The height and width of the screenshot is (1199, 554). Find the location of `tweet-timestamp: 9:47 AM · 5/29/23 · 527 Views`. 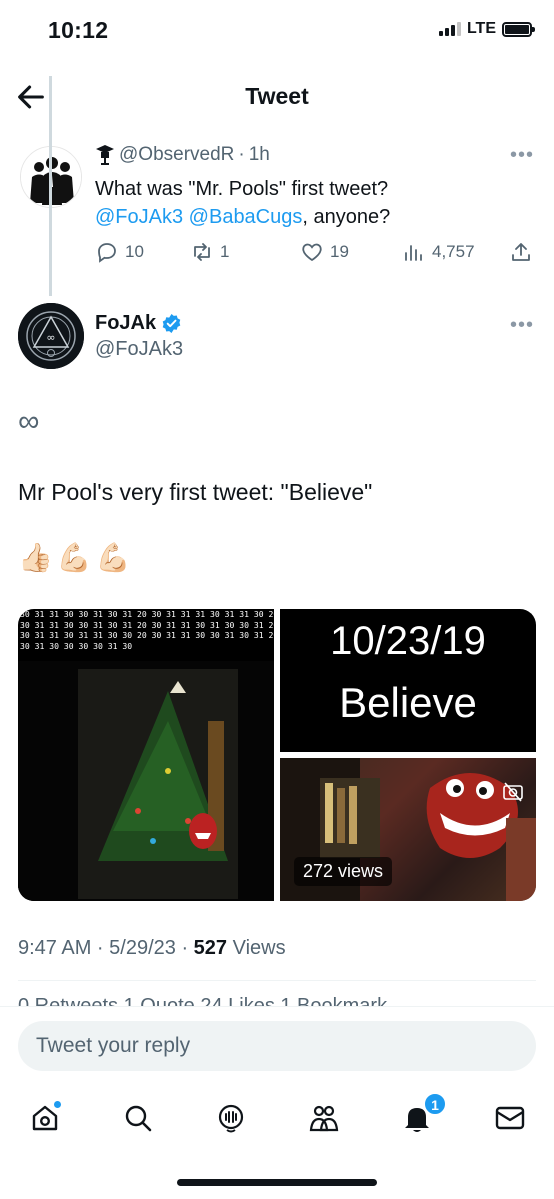

tweet-timestamp: 9:47 AM · 5/29/23 · 527 Views is located at coordinates (152, 948).